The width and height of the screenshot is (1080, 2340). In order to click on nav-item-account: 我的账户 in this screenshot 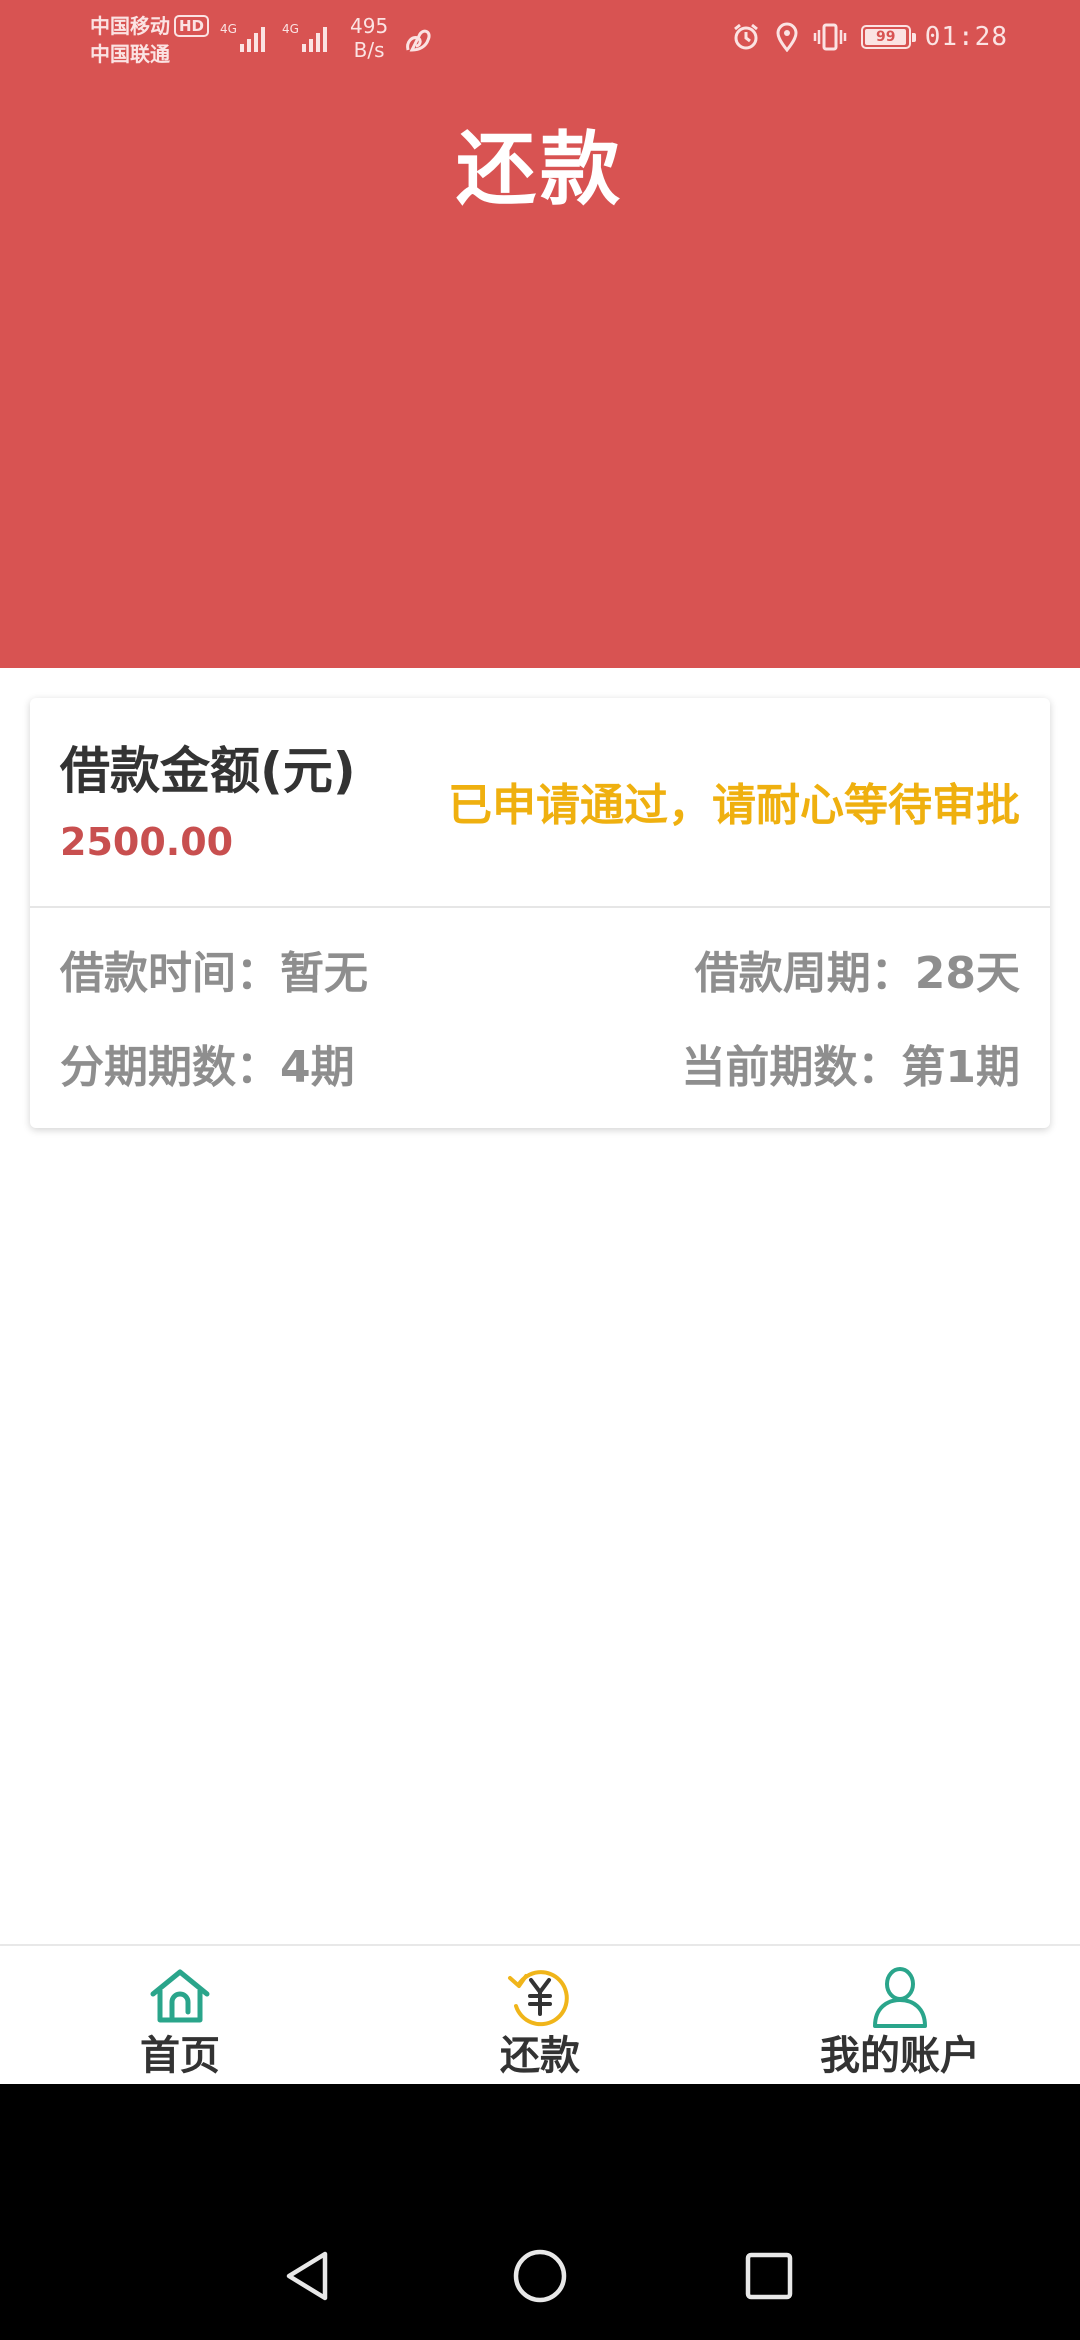, I will do `click(900, 2016)`.